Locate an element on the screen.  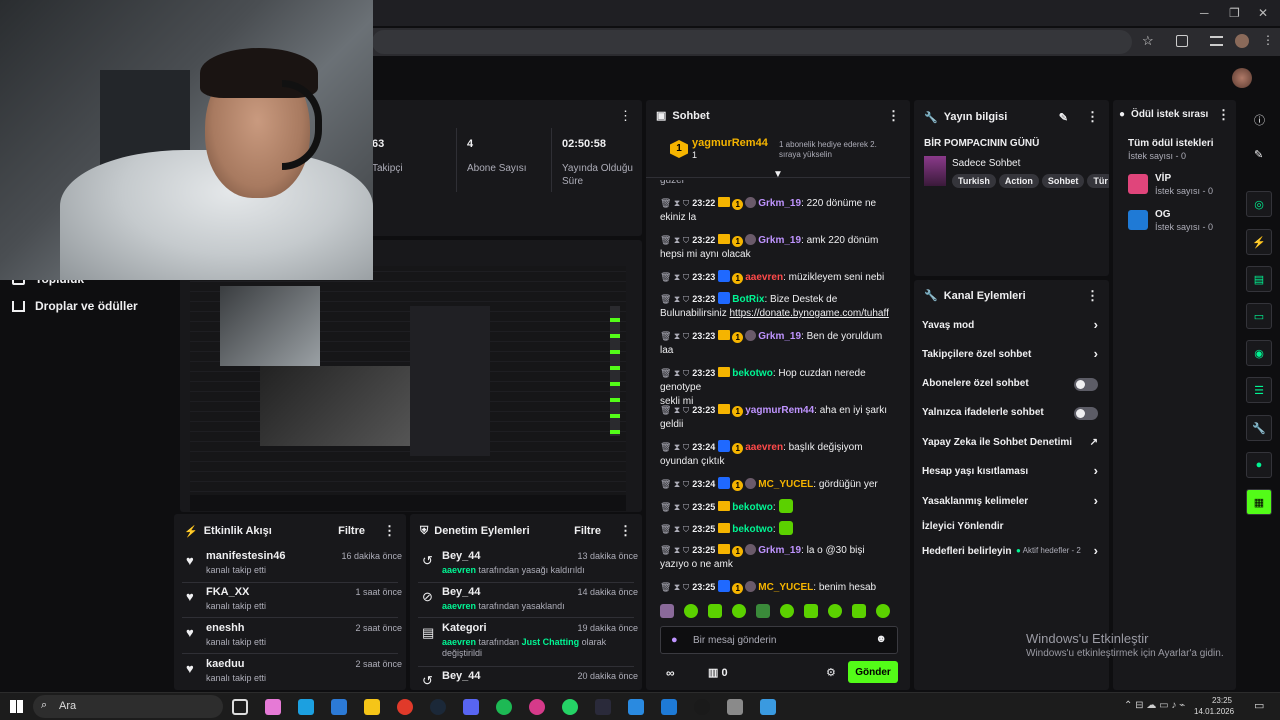
nav-drops-rewards: Droplar ve ödüller is located at coordinates (75, 306).